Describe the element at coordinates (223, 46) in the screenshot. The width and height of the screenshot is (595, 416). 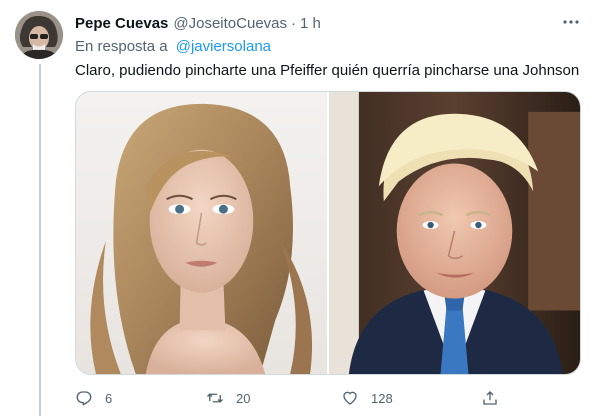
I see `reply-mention-link: @javiersolana` at that location.